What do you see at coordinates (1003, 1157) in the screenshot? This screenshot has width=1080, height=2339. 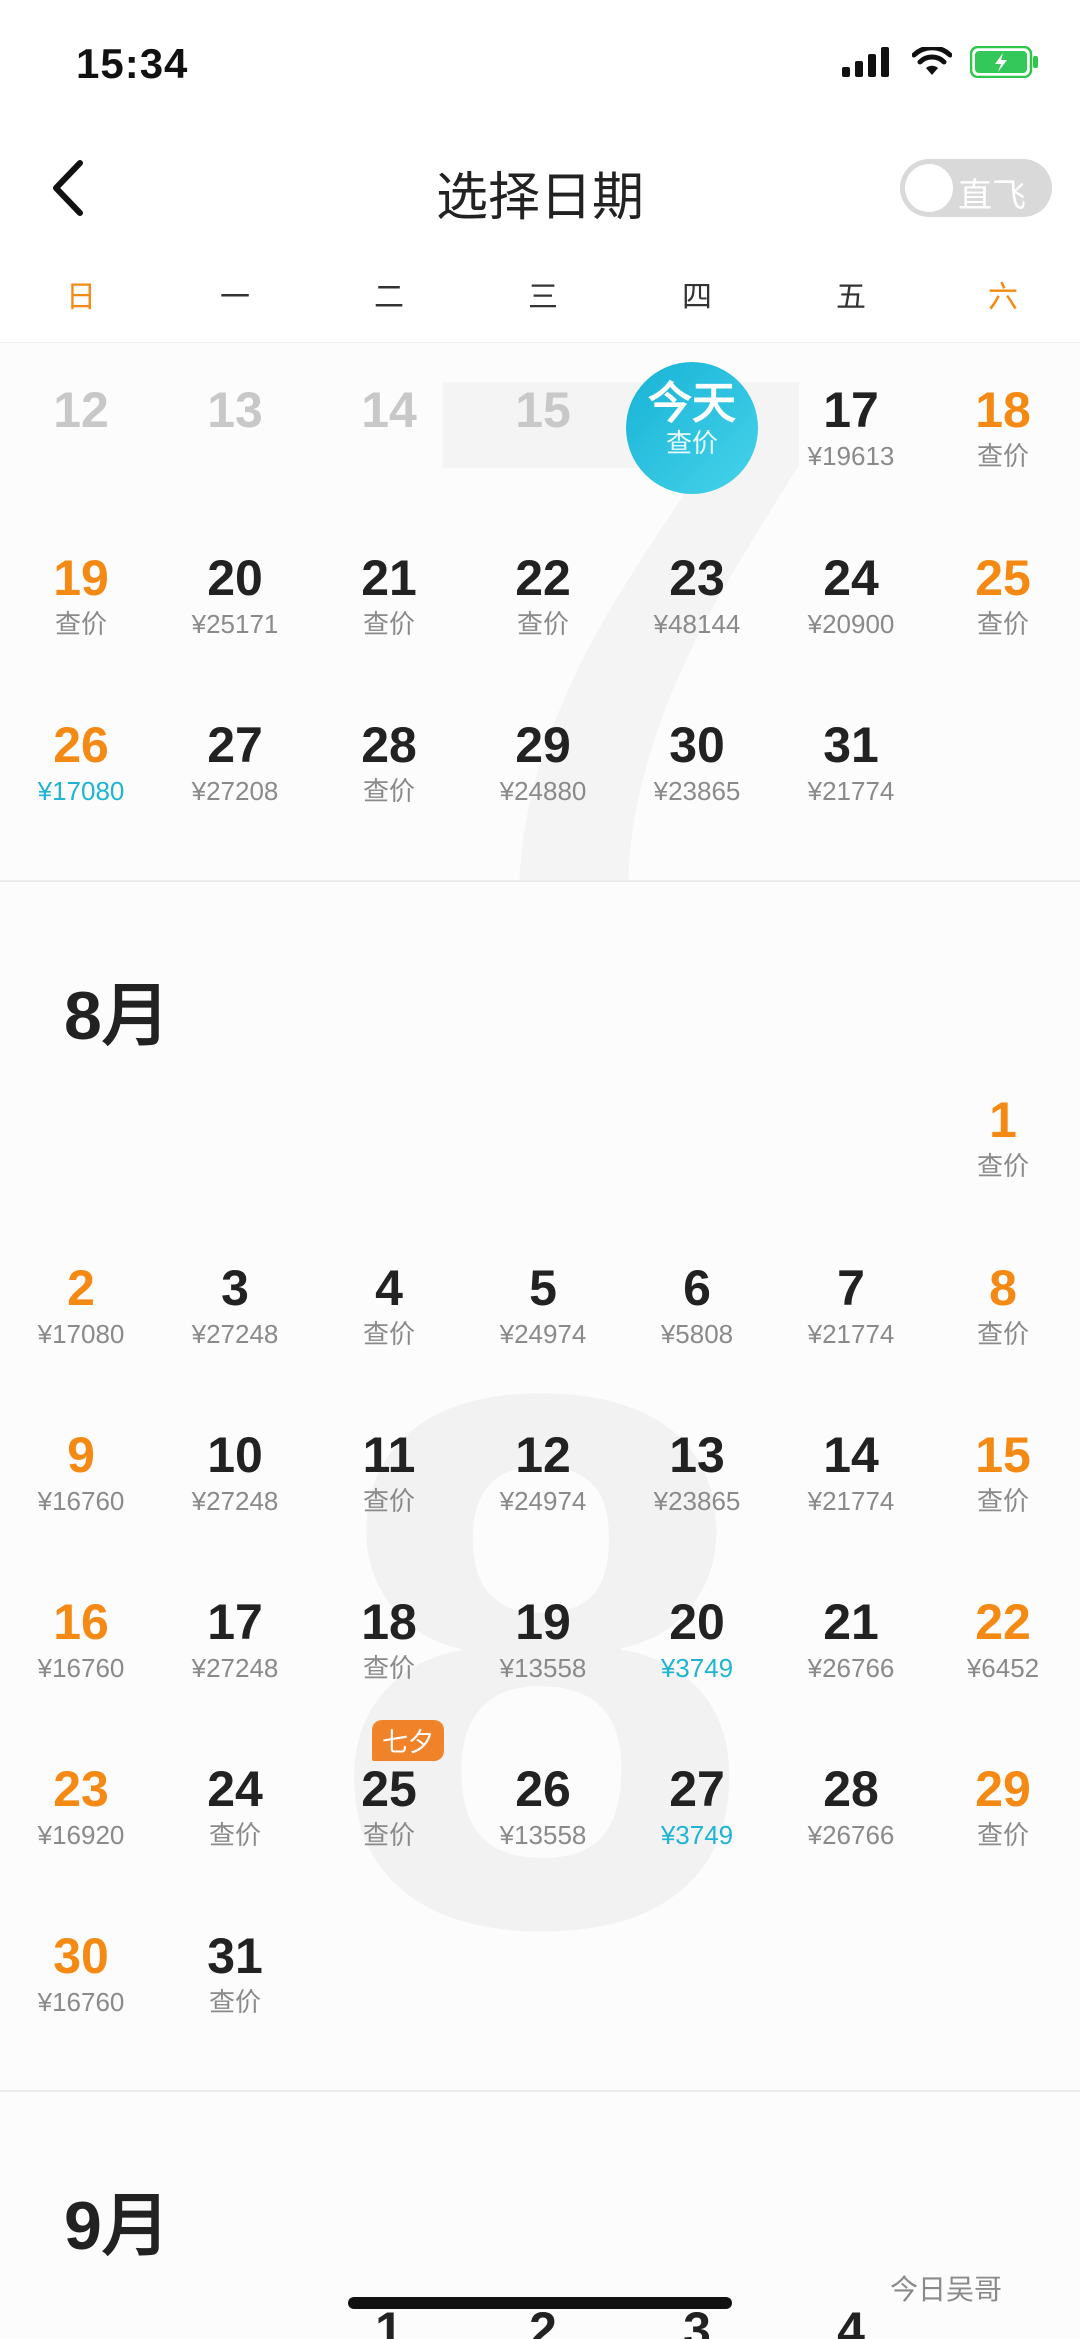 I see `day-cell: 1 查价` at bounding box center [1003, 1157].